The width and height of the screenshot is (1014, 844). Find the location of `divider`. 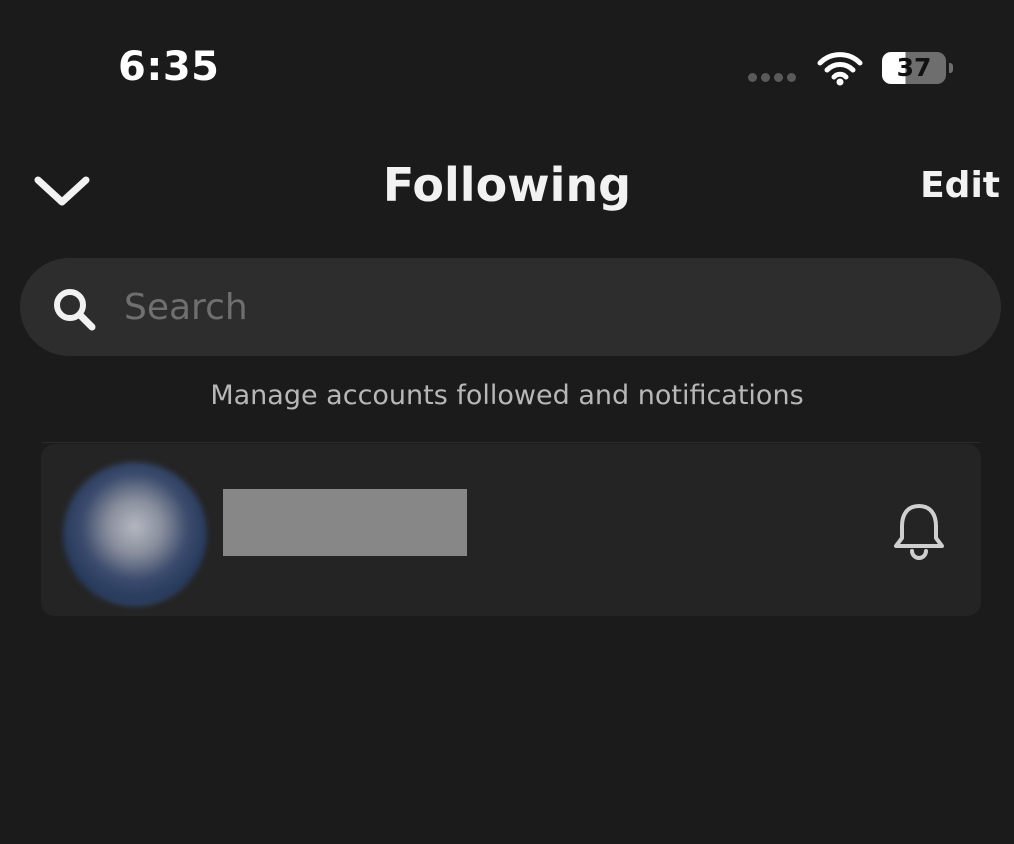

divider is located at coordinates (511, 442).